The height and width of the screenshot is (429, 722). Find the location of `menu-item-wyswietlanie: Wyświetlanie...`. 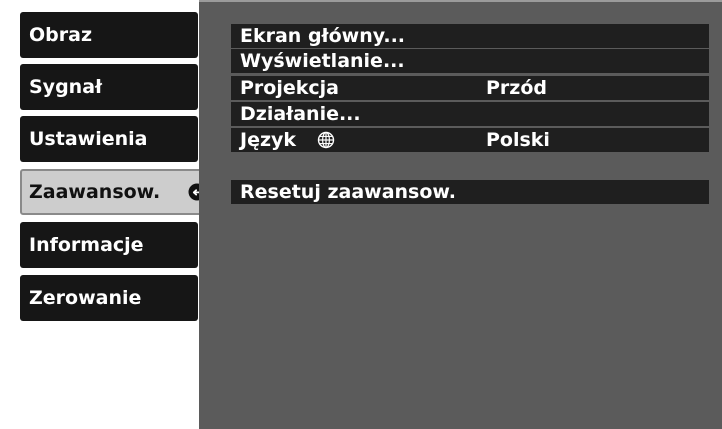

menu-item-wyswietlanie: Wyświetlanie... is located at coordinates (470, 61).